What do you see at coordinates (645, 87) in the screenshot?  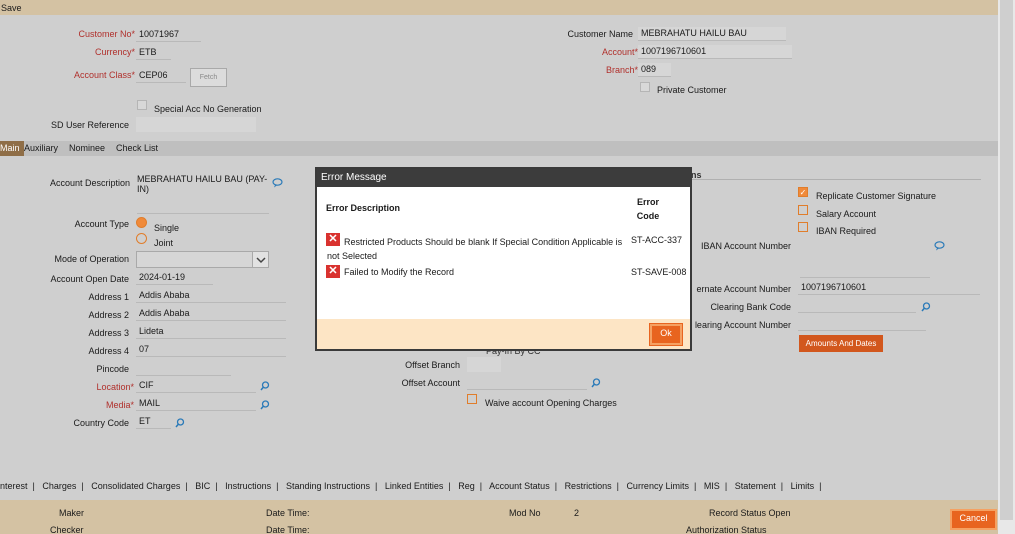 I see `private-customer-checkbox` at bounding box center [645, 87].